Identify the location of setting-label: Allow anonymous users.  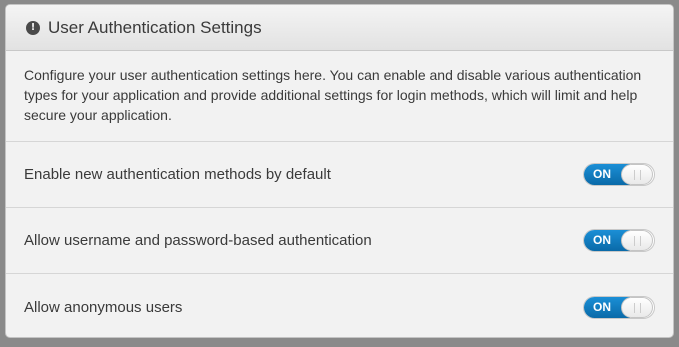
(103, 307).